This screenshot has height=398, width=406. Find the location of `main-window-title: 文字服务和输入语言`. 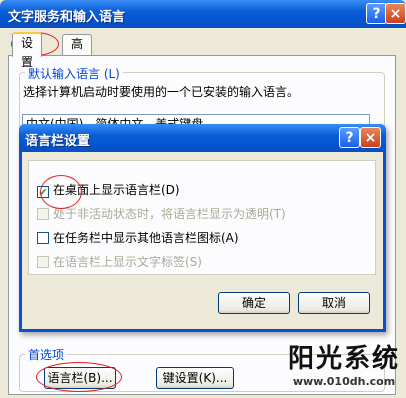

main-window-title: 文字服务和输入语言 is located at coordinates (67, 17).